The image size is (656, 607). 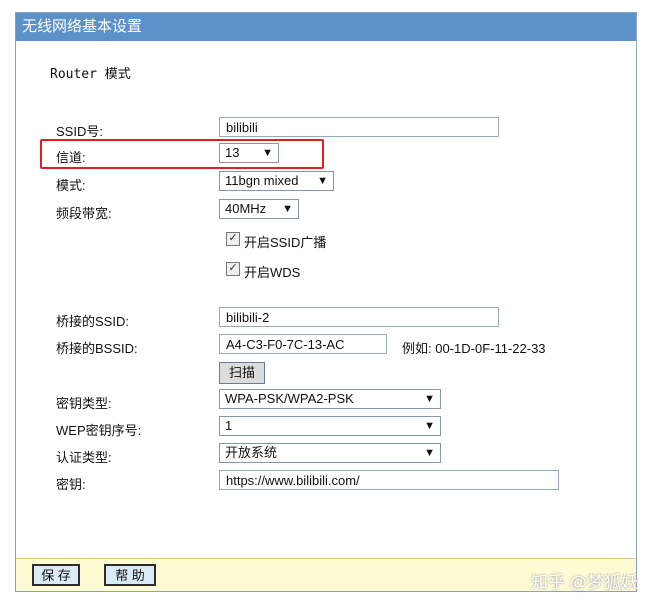 I want to click on bridge-ssid-label: 桥接的SSID:, so click(x=92, y=321).